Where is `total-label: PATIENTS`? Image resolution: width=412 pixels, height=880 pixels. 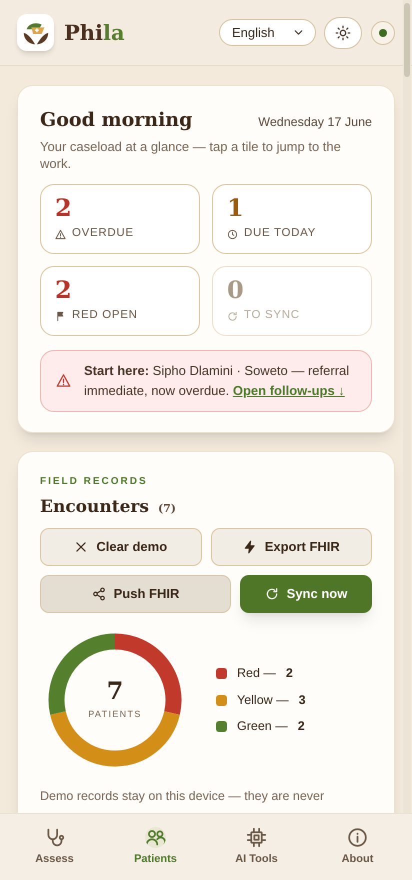
total-label: PATIENTS is located at coordinates (115, 715).